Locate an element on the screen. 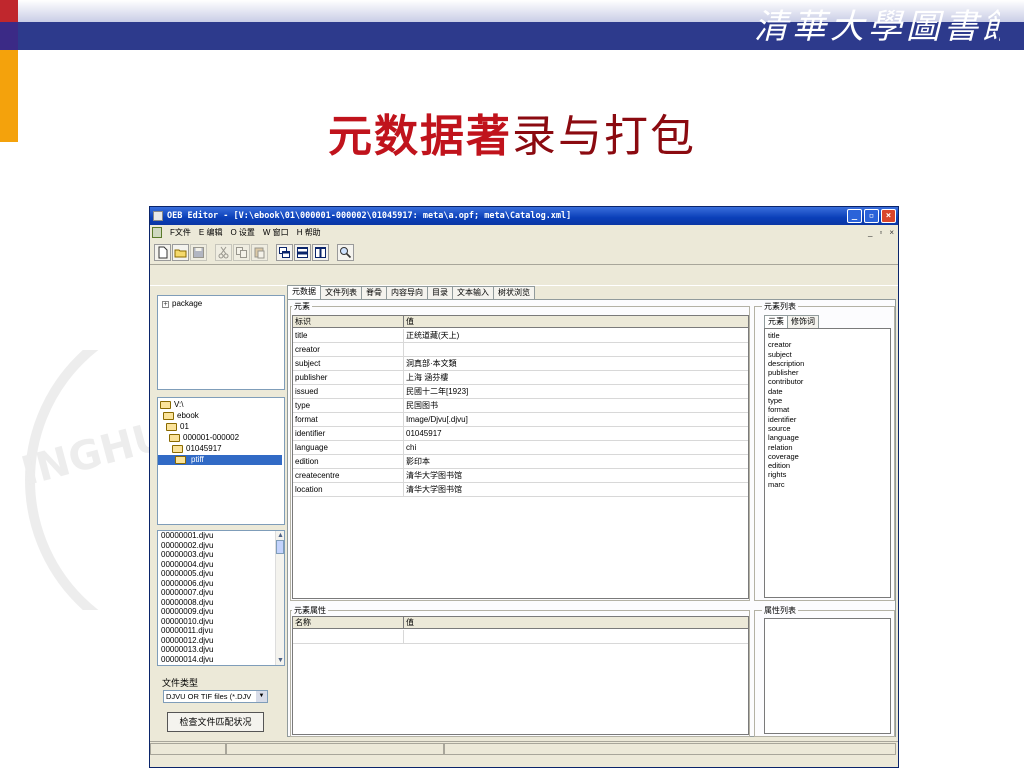  minimize-button: _ is located at coordinates (854, 216).